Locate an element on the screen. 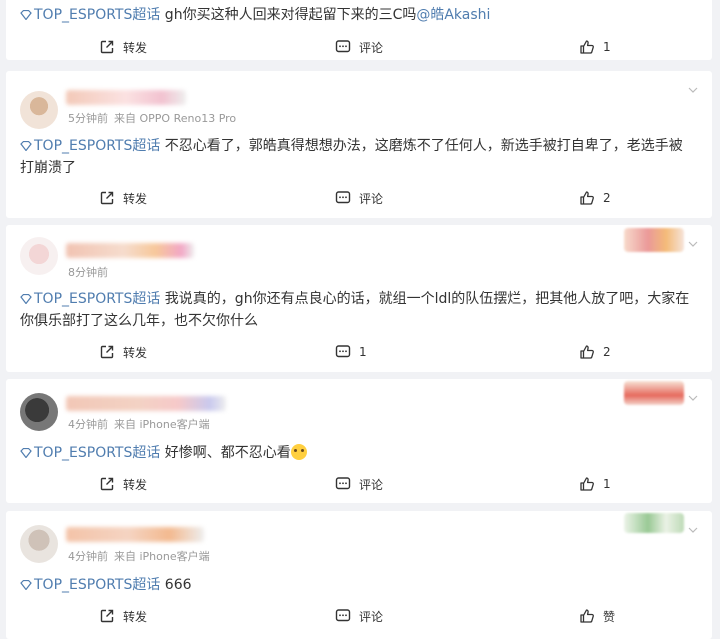 This screenshot has height=639, width=720. timestamp: 5分钟前 is located at coordinates (88, 118).